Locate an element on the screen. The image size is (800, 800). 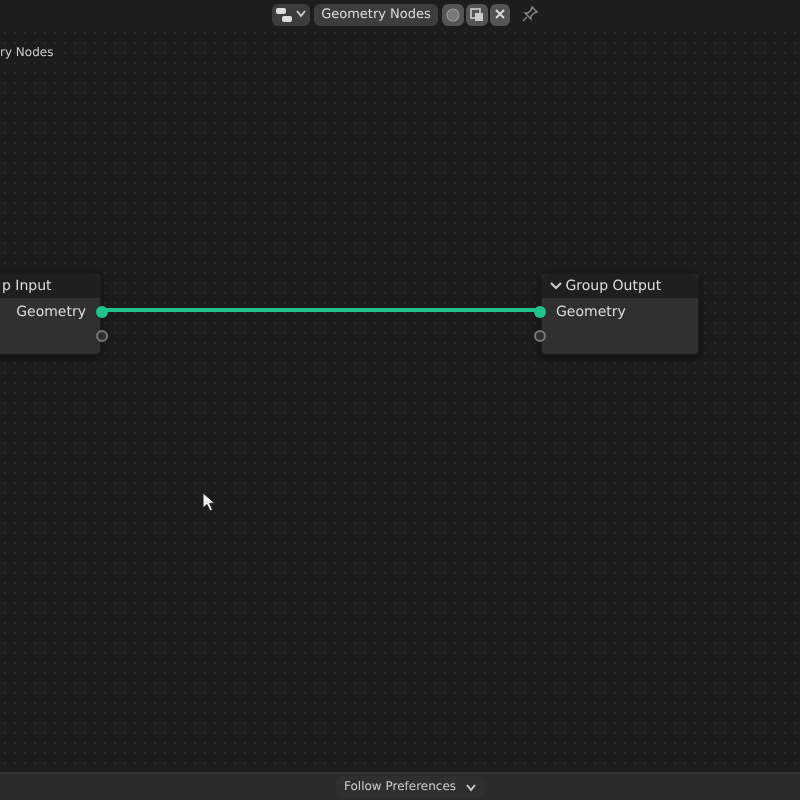
pin-icon is located at coordinates (529, 14).